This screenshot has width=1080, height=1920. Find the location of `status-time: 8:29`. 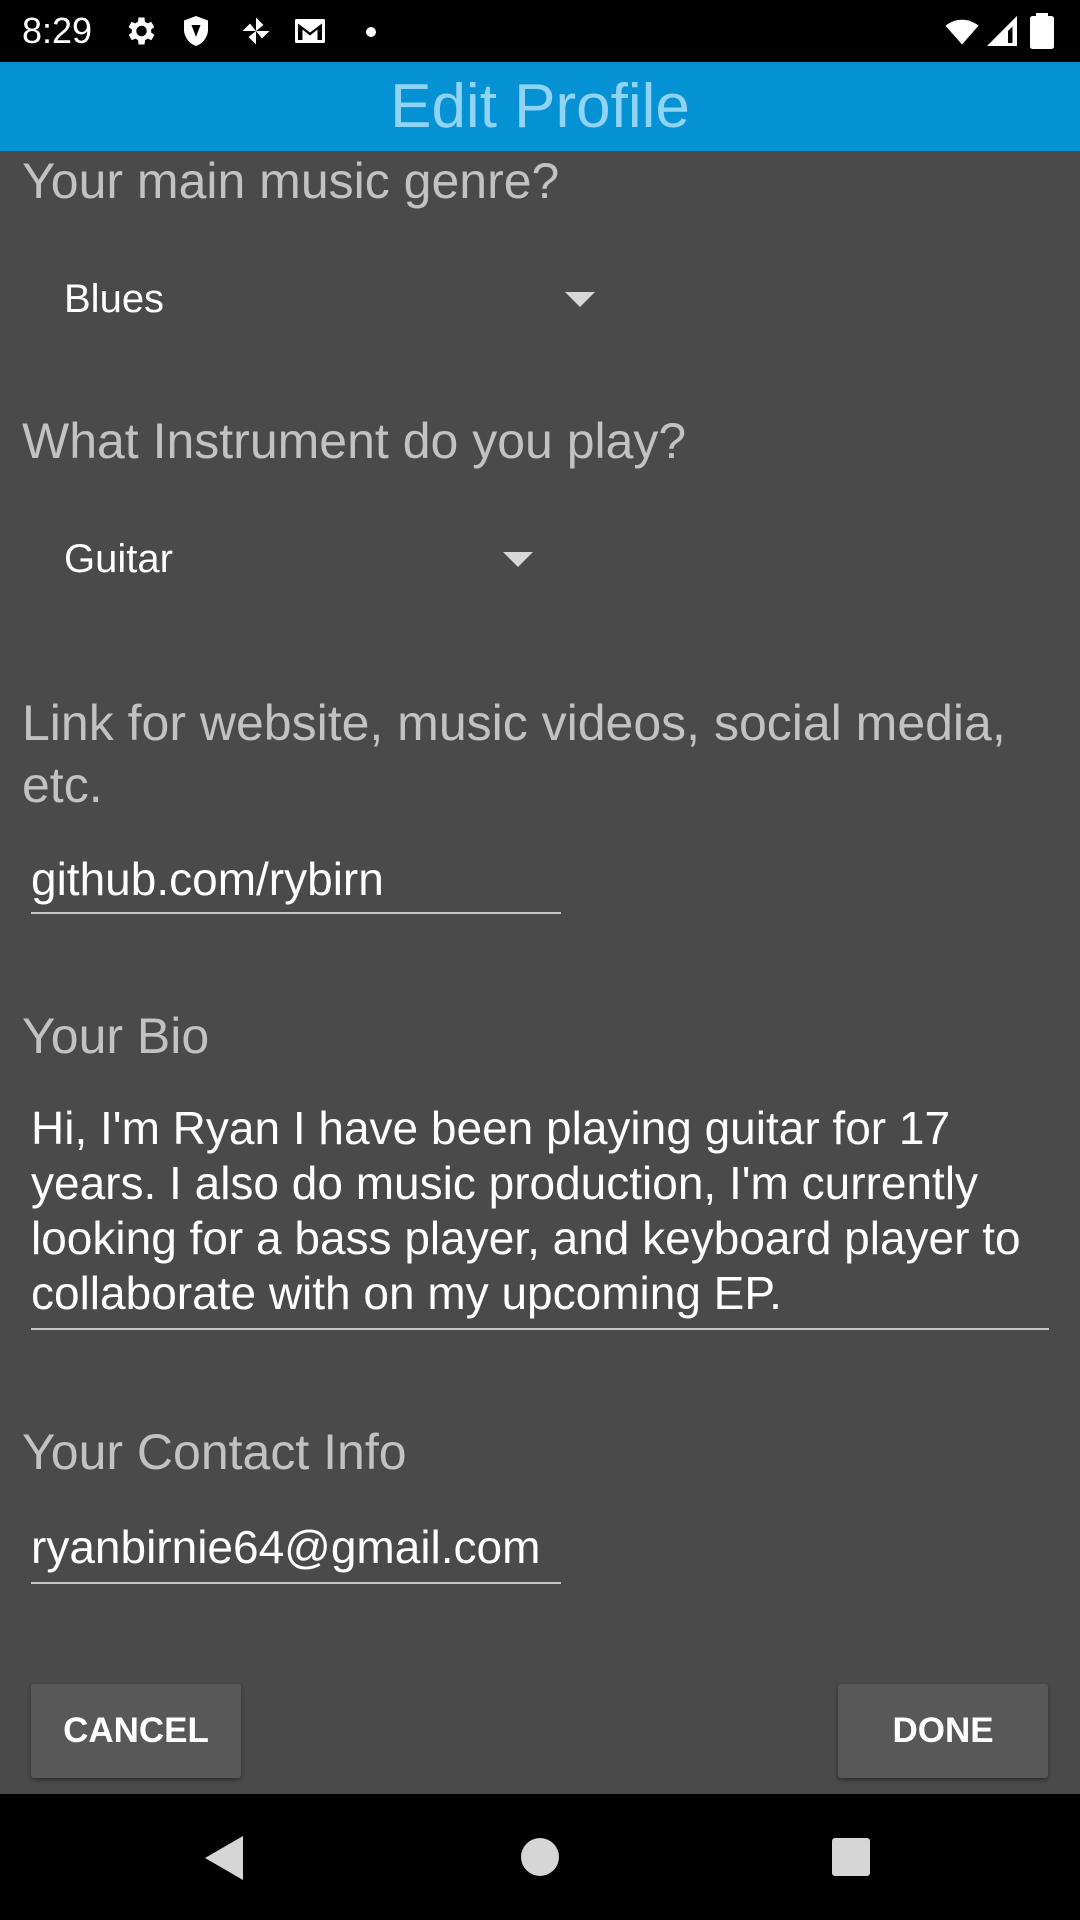

status-time: 8:29 is located at coordinates (57, 30).